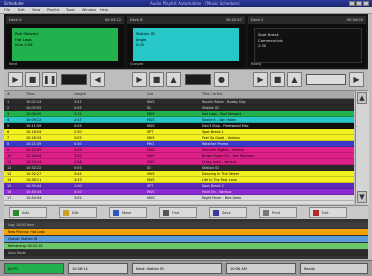  I want to click on menu-tools: Tools, so click(70, 10).